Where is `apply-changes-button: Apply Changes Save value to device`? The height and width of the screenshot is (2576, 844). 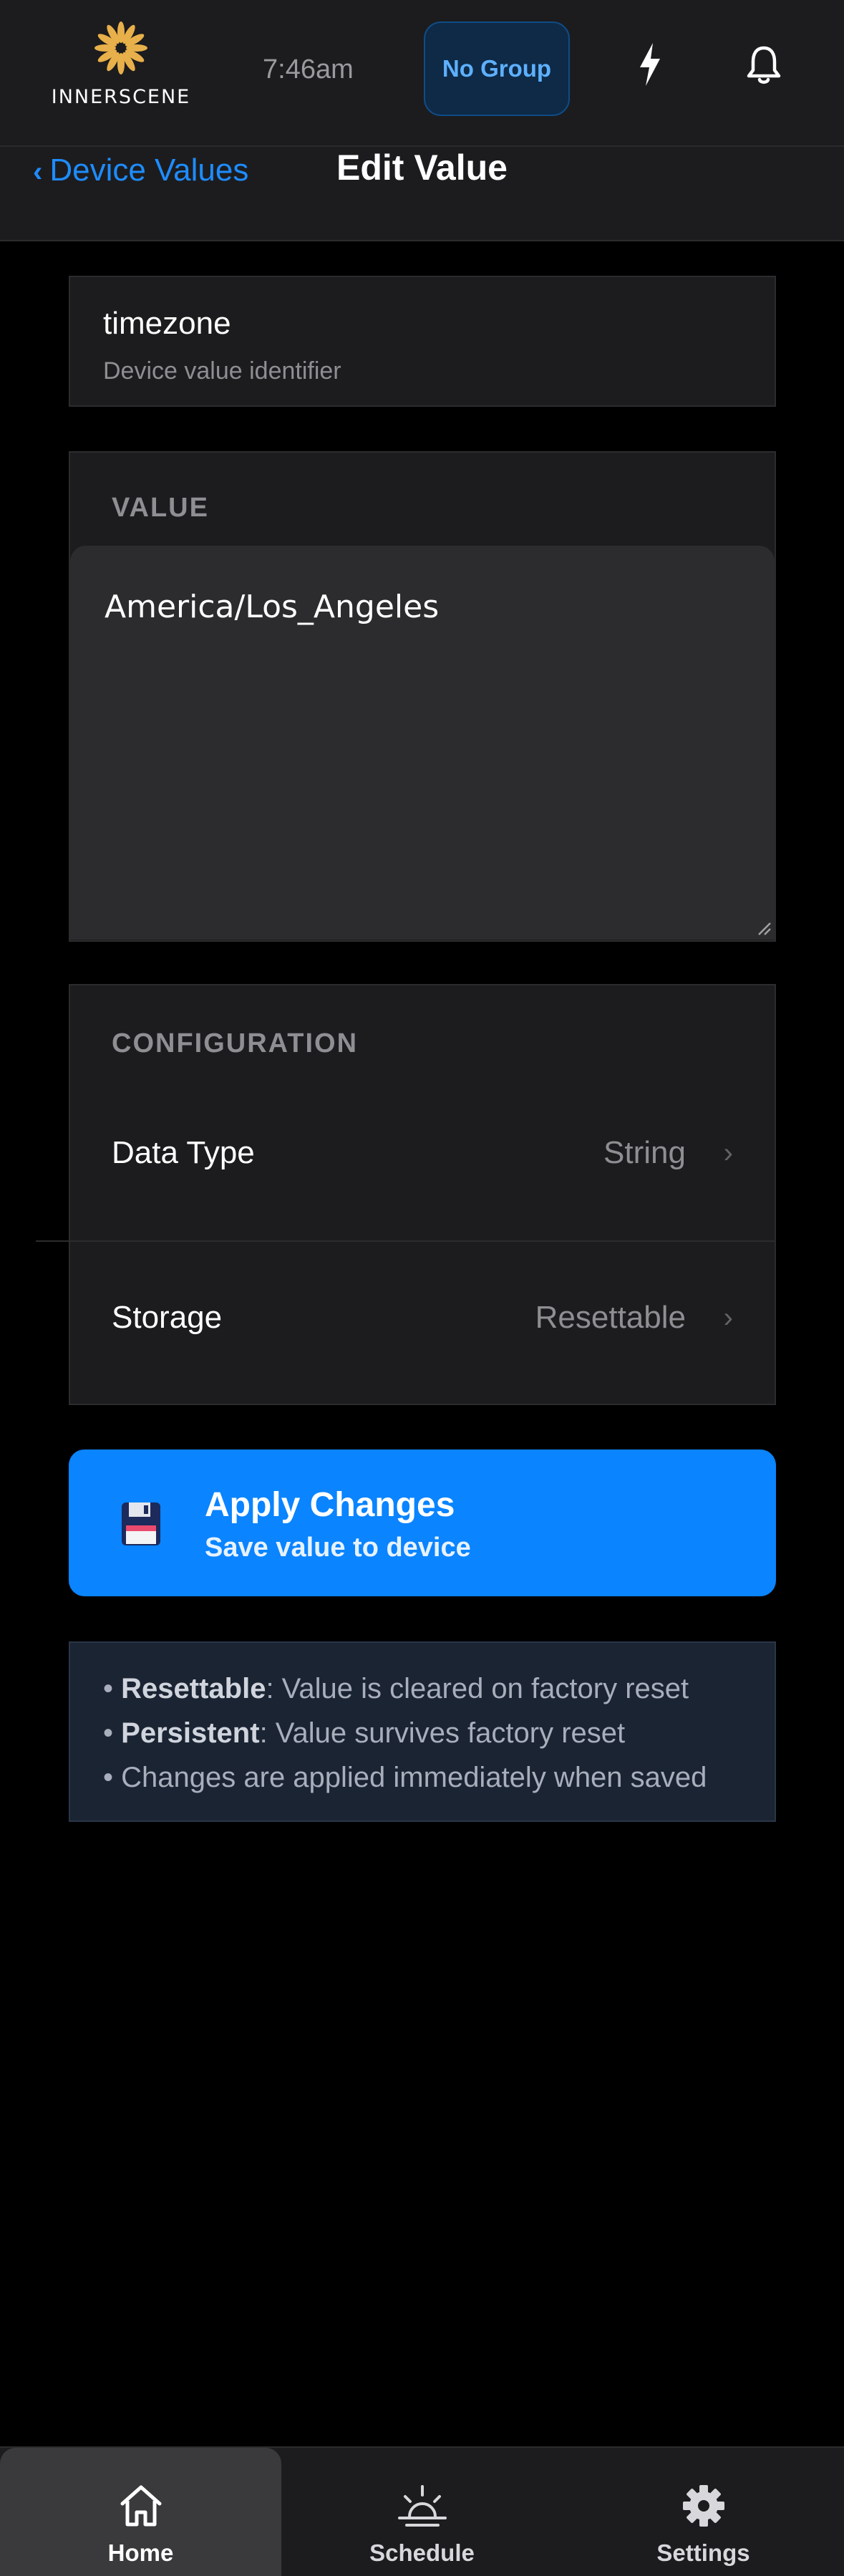 apply-changes-button: Apply Changes Save value to device is located at coordinates (422, 1523).